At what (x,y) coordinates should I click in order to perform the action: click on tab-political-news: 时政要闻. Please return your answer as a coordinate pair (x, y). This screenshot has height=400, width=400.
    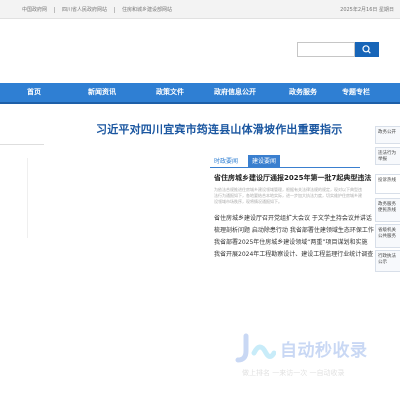
    Looking at the image, I should click on (226, 161).